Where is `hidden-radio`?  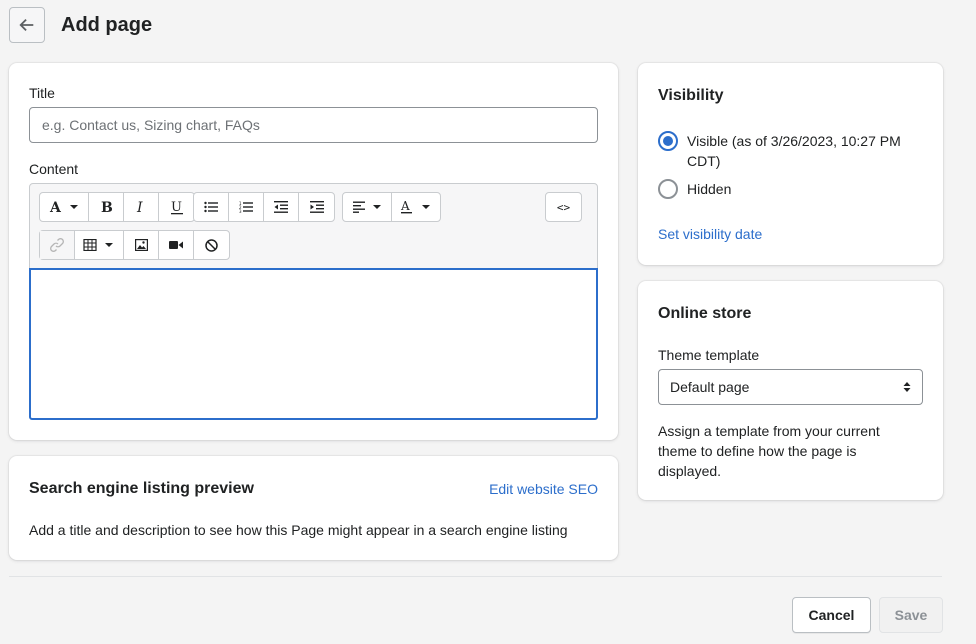 hidden-radio is located at coordinates (668, 189).